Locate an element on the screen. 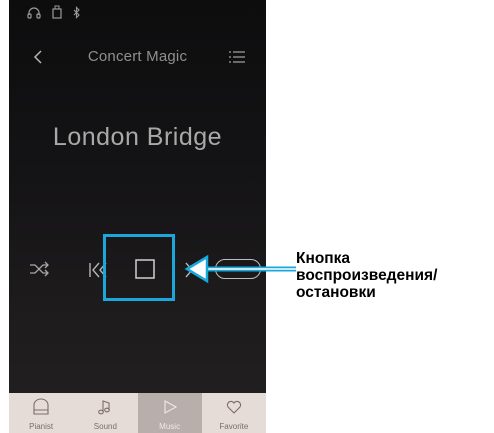 The height and width of the screenshot is (433, 494). tab-label: Sound is located at coordinates (105, 426).